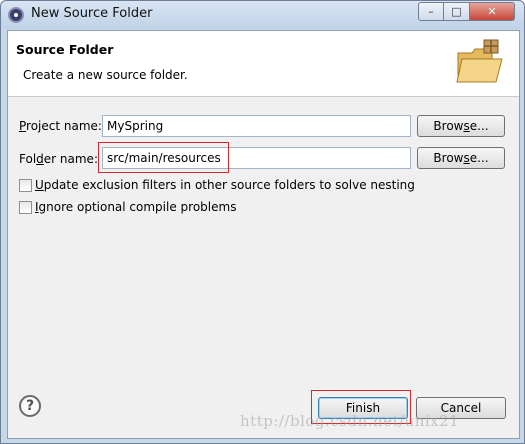 The height and width of the screenshot is (444, 525). What do you see at coordinates (256, 126) in the screenshot?
I see `project-name-field: MySpring` at bounding box center [256, 126].